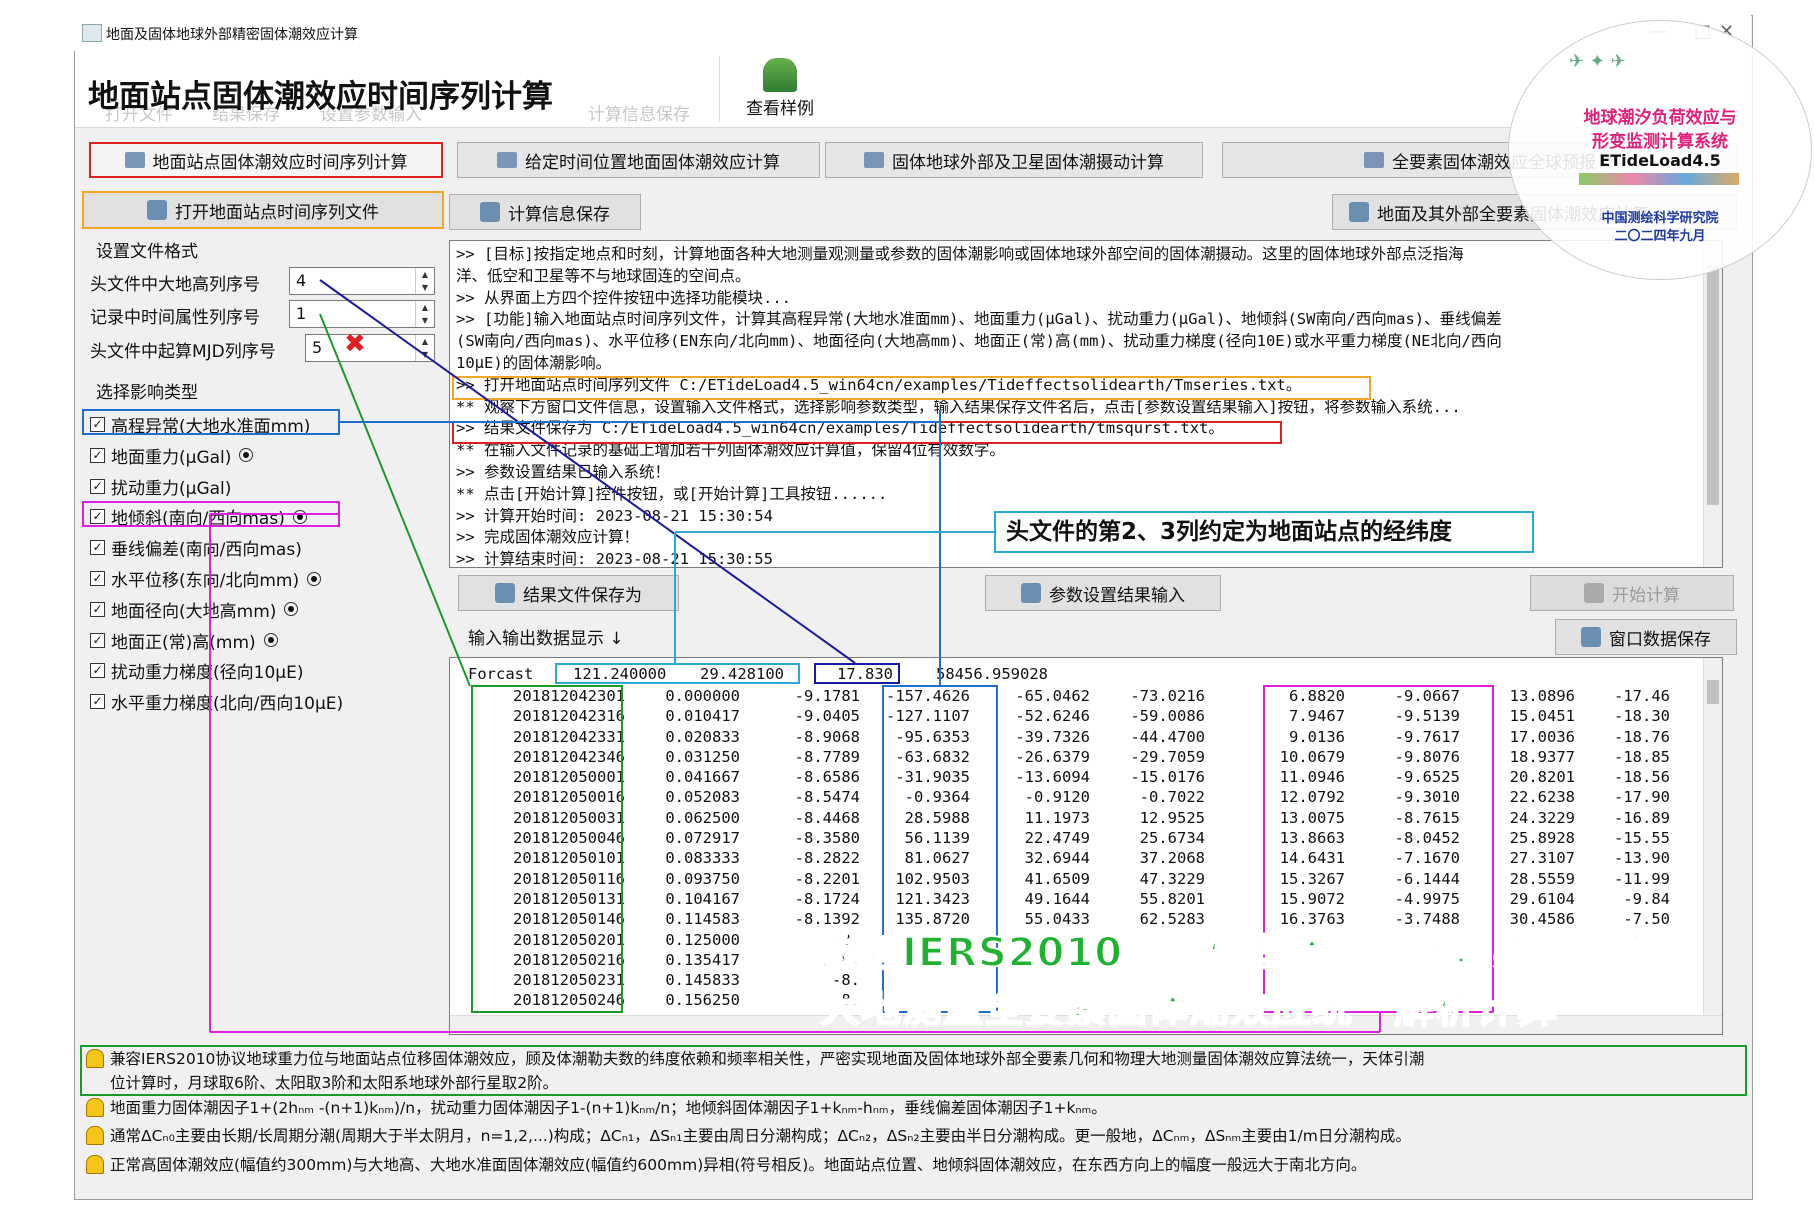 This screenshot has height=1210, width=1814. What do you see at coordinates (1188, 1009) in the screenshot?
I see `banner-line-2: 大地测量全要素固体潮效应统一解析计算` at bounding box center [1188, 1009].